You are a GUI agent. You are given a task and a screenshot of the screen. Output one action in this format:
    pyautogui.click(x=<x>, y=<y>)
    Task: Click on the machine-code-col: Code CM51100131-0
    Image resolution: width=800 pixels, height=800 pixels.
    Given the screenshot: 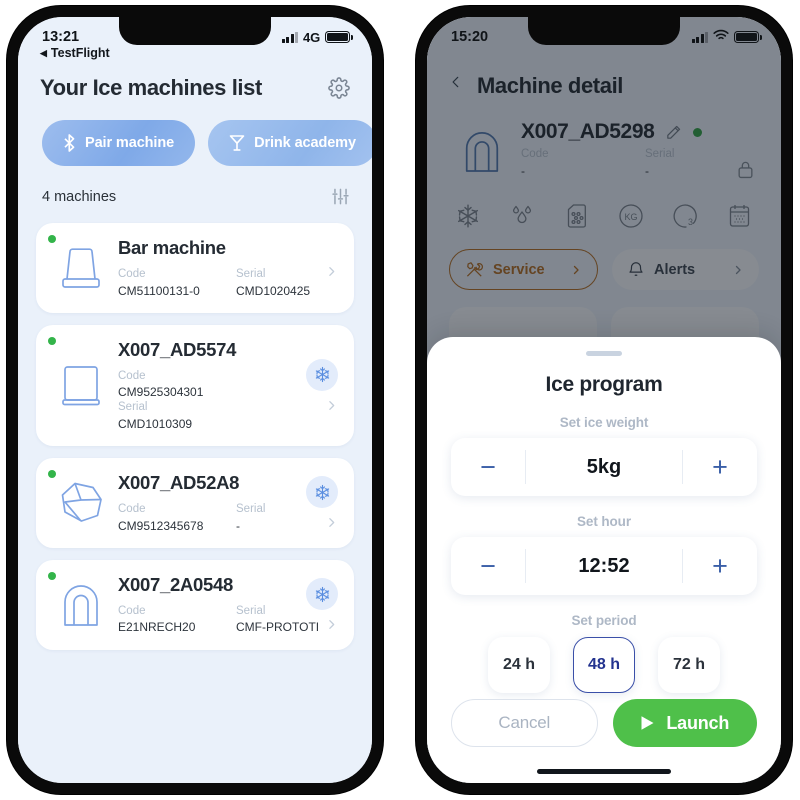 What is the action you would take?
    pyautogui.click(x=177, y=283)
    